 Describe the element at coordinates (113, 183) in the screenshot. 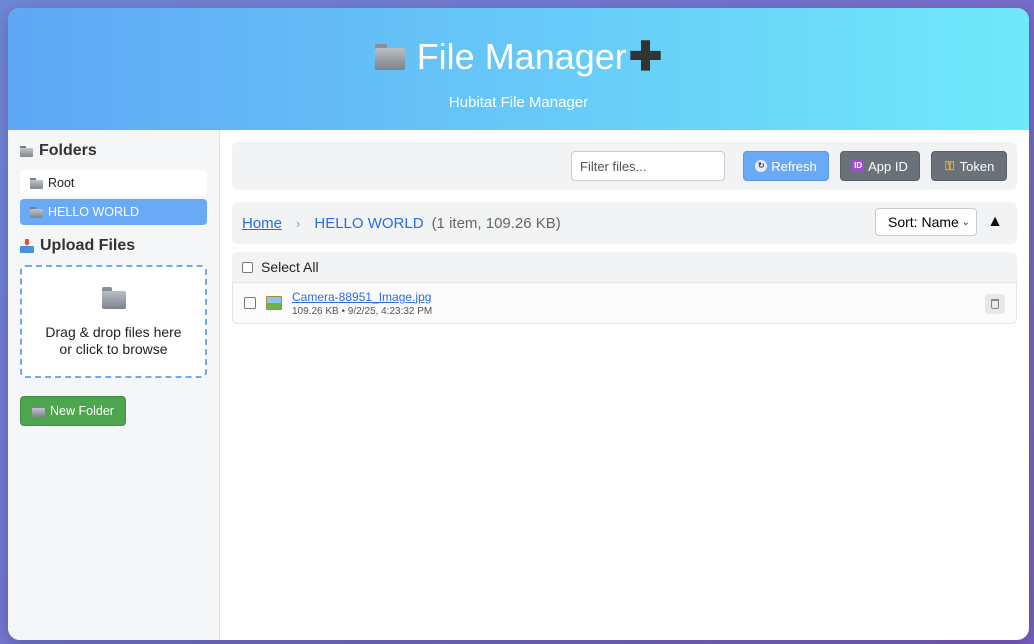

I see `sidebar-item-root: Root` at that location.